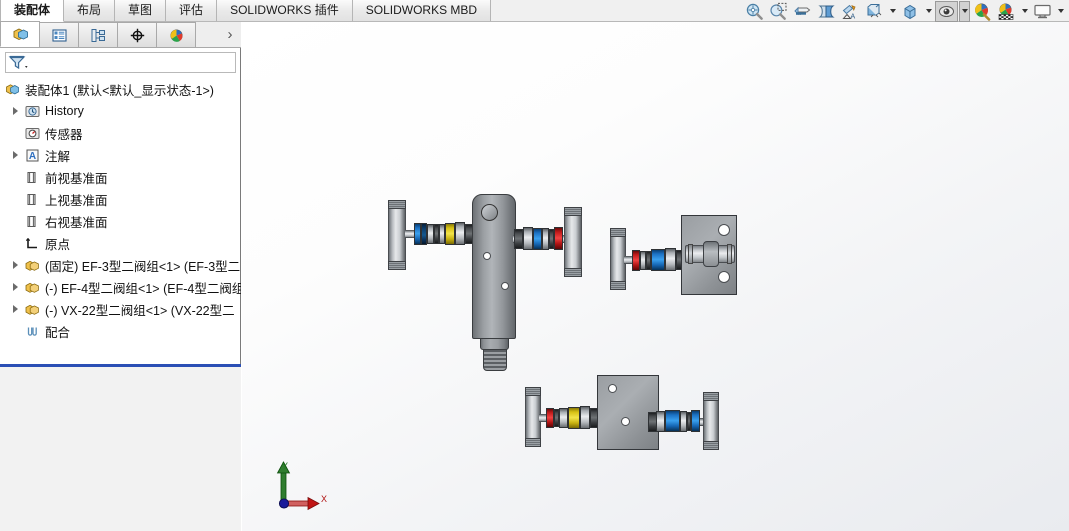  I want to click on tree-item-label: 注解, so click(58, 156).